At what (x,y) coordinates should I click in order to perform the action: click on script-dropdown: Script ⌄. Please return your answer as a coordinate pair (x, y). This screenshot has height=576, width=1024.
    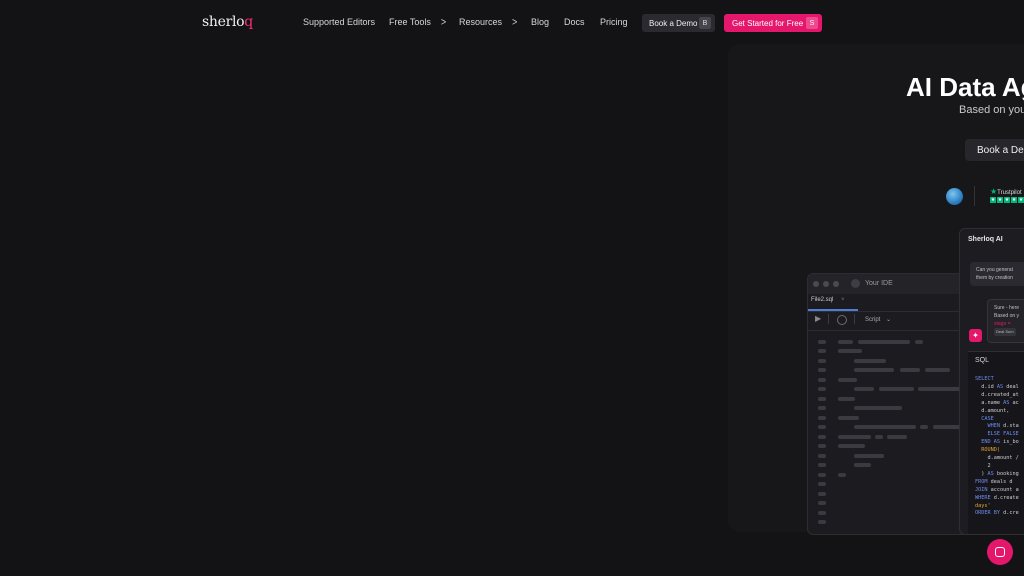
    Looking at the image, I should click on (878, 319).